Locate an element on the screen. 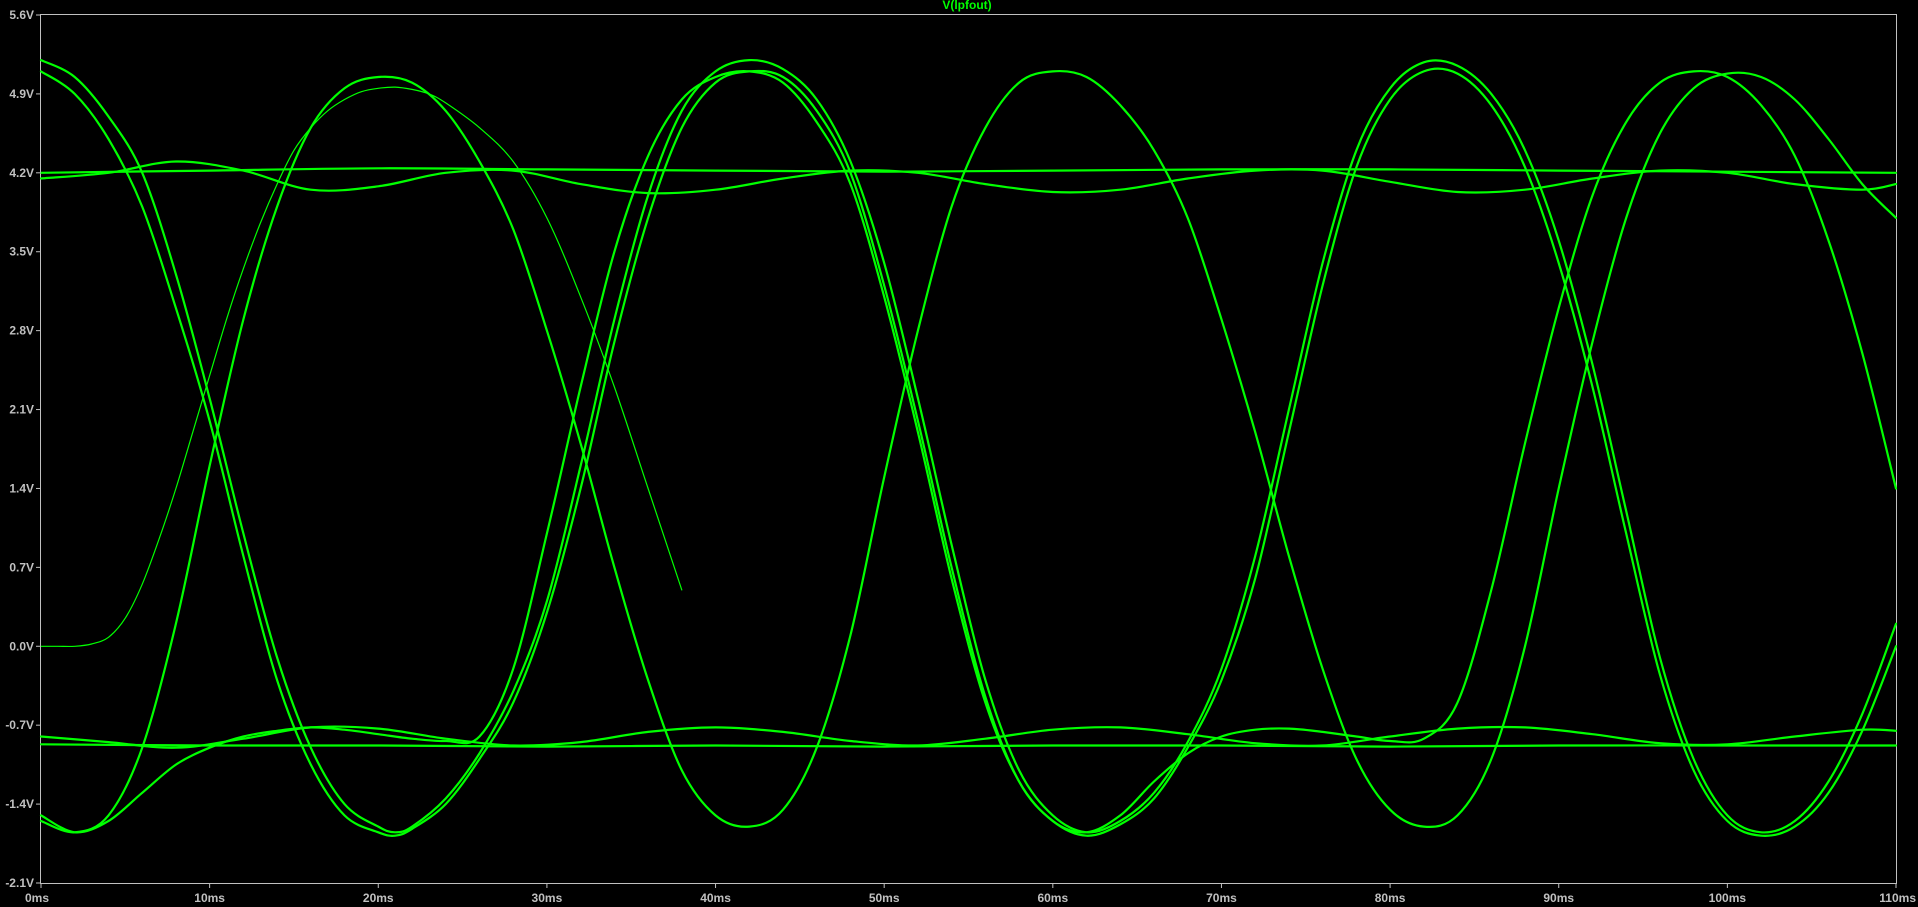 The width and height of the screenshot is (1918, 907). y-tick-label: 2.1V is located at coordinates (21, 410).